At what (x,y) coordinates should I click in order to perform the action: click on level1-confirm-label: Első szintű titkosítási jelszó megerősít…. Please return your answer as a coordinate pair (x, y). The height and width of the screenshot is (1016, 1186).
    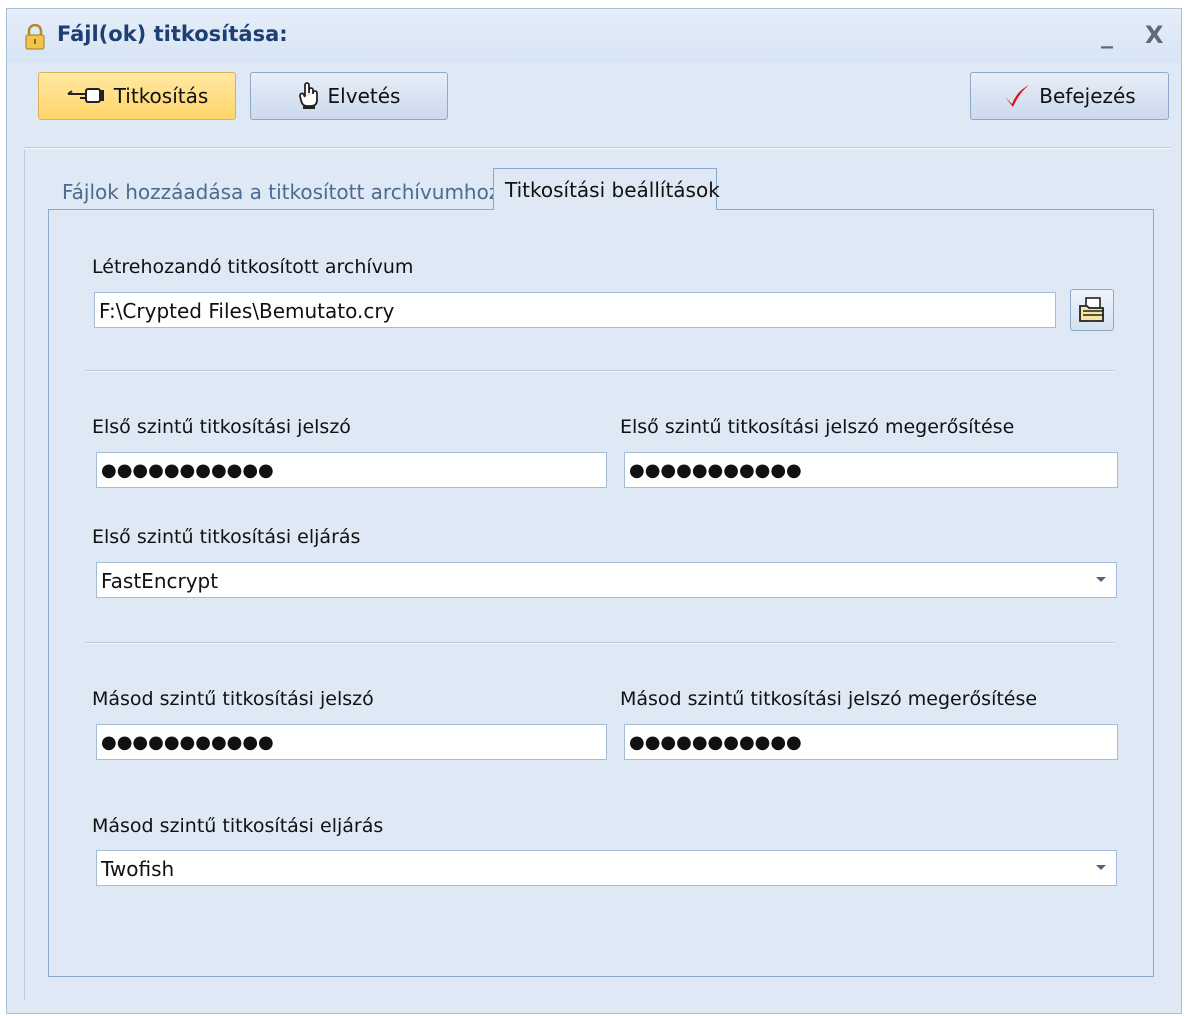
    Looking at the image, I should click on (817, 427).